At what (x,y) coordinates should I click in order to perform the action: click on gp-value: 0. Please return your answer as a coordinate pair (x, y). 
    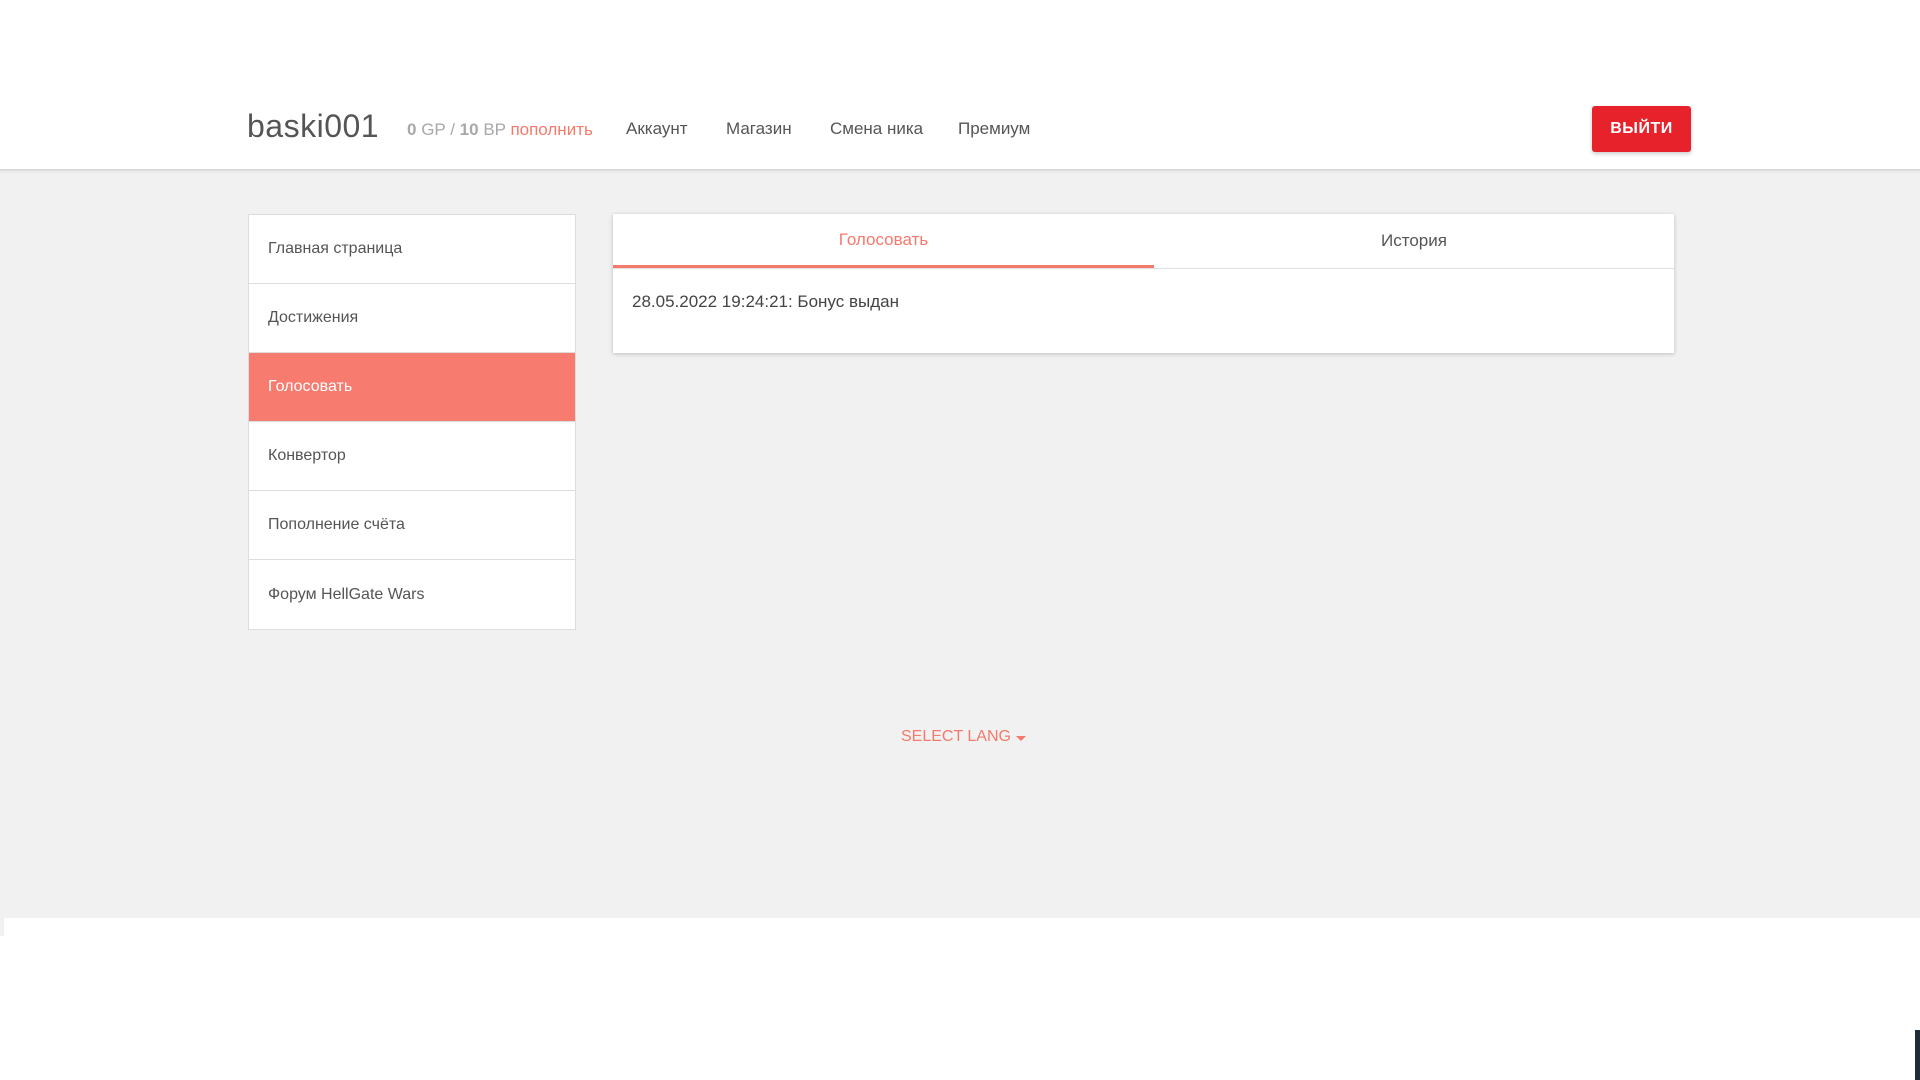
    Looking at the image, I should click on (412, 129).